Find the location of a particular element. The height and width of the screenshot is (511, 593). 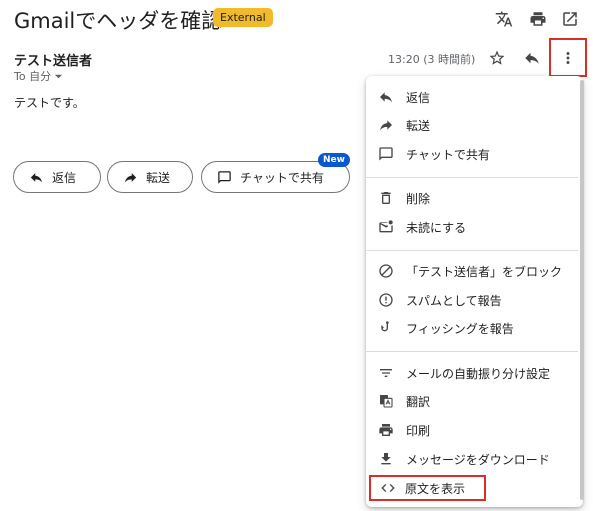

menu-item-label: メールの自動振り分け設定 is located at coordinates (478, 373).